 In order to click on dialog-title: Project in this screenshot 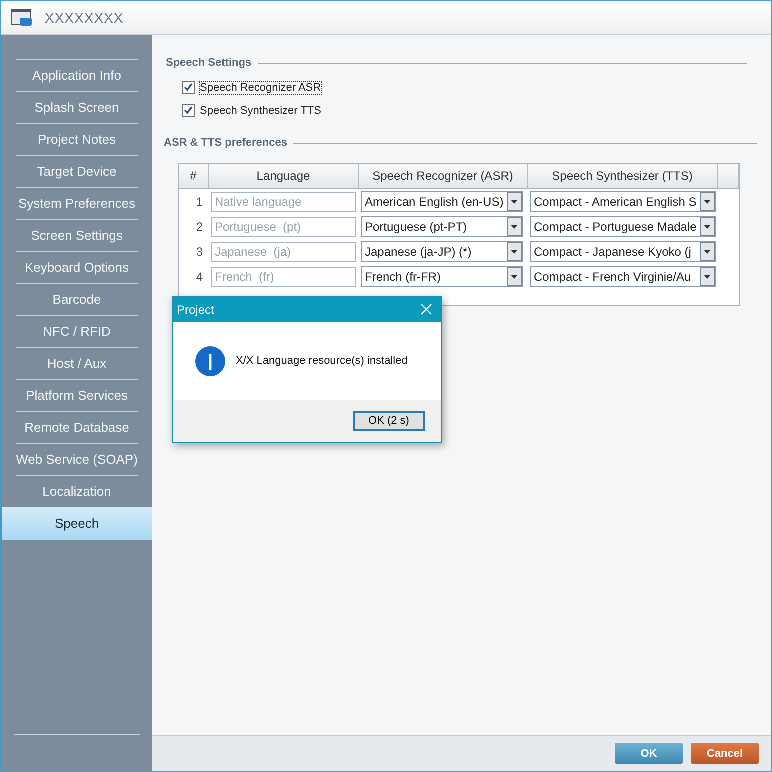, I will do `click(196, 309)`.